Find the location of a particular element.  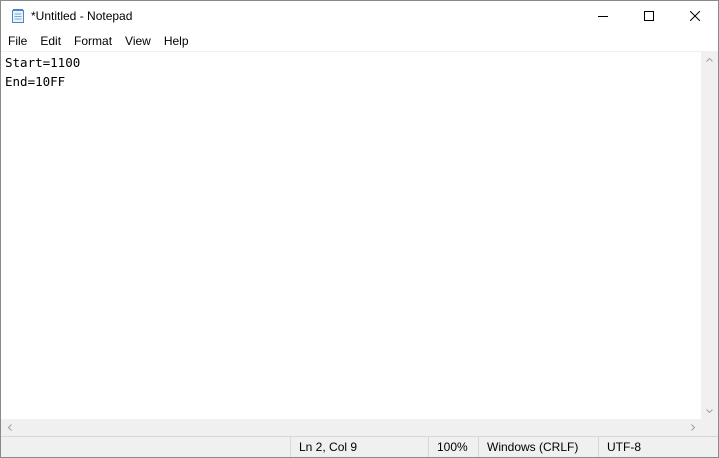

scroll-down-button is located at coordinates (709, 410).